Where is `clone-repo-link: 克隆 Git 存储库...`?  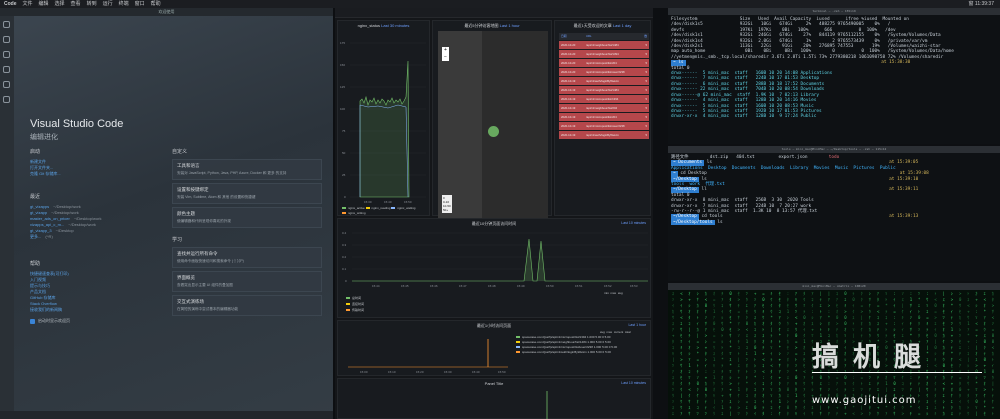
clone-repo-link: 克隆 Git 存储库... is located at coordinates (45, 174).